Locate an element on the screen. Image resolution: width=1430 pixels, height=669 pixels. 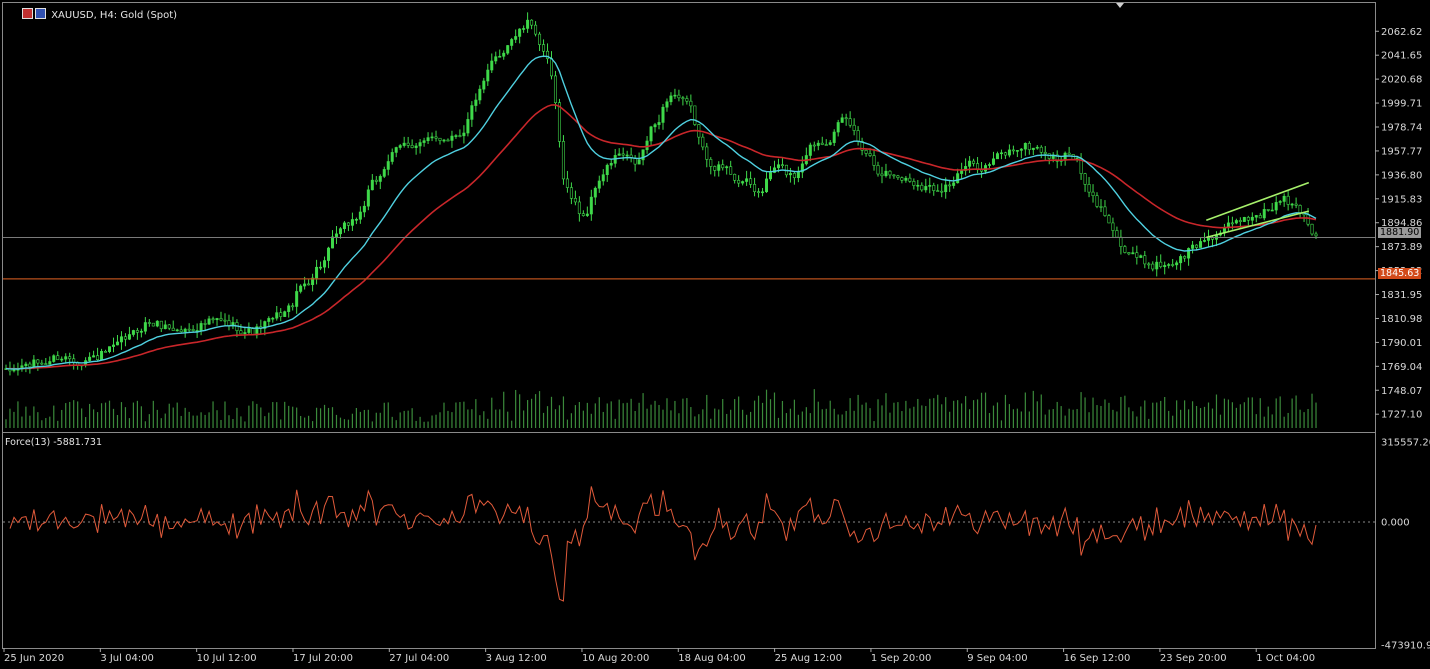
time-tick-label: 3 Aug 12:00 is located at coordinates (516, 658).